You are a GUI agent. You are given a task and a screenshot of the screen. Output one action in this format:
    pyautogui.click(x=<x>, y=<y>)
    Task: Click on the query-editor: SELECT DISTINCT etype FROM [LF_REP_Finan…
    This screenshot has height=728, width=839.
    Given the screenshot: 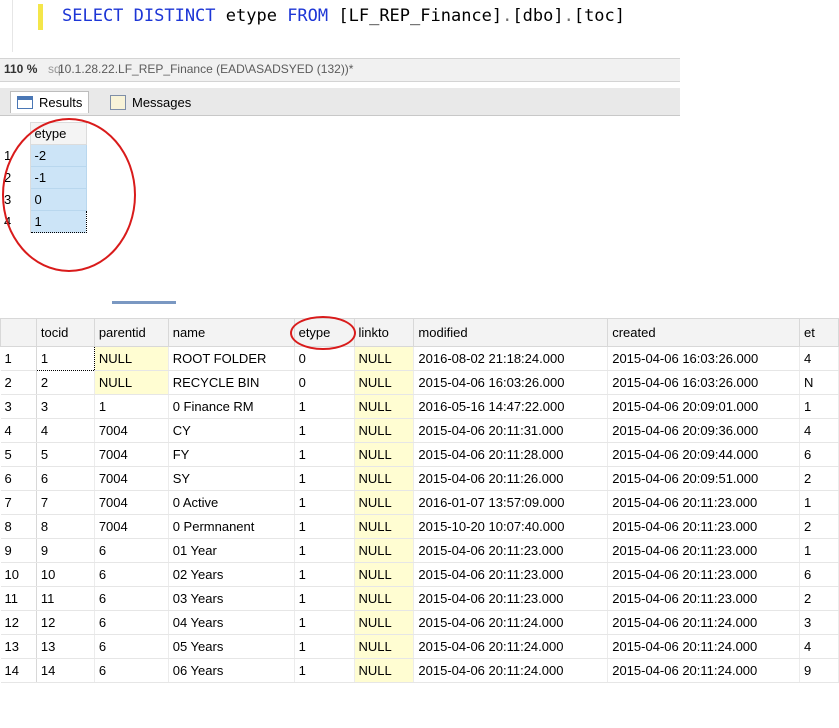 What is the action you would take?
    pyautogui.click(x=419, y=26)
    